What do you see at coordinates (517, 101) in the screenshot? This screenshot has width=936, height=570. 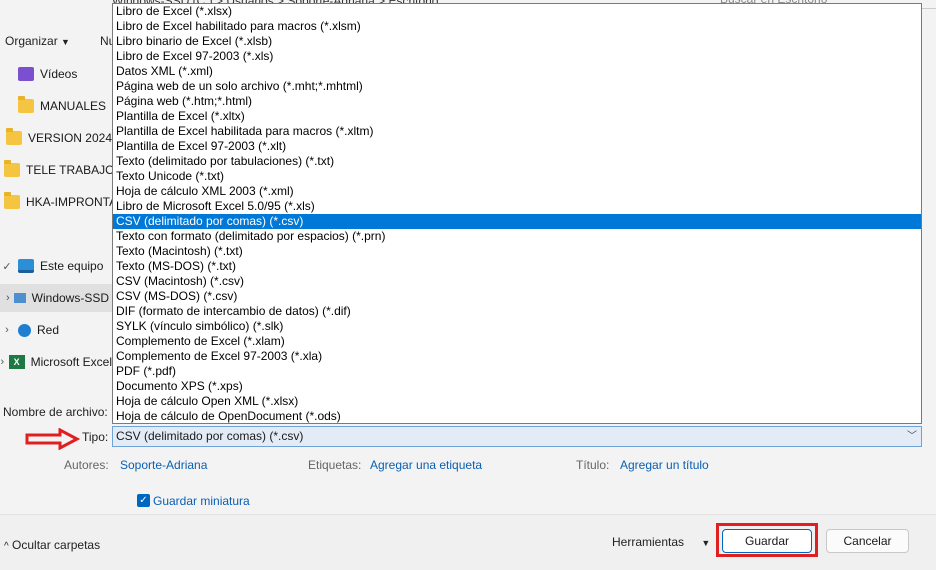 I see `file-type-option: Página web (*.htm;*.html)` at bounding box center [517, 101].